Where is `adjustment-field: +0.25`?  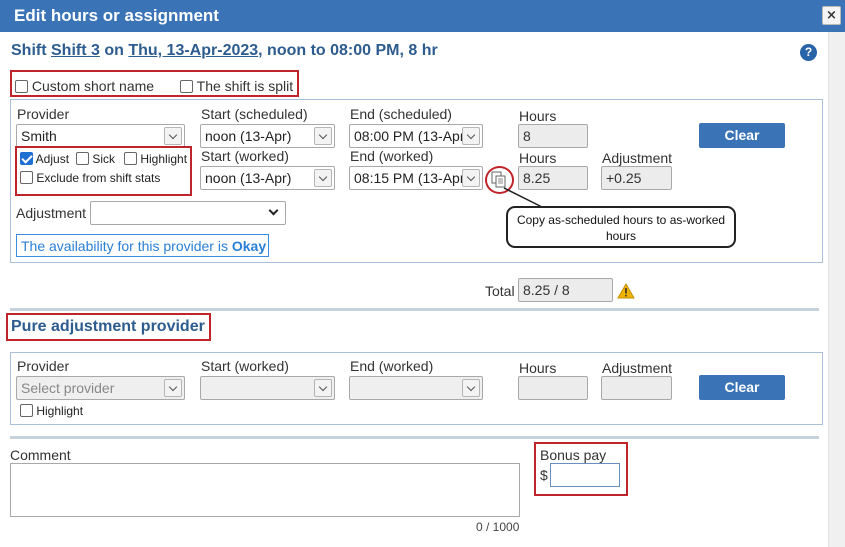
adjustment-field: +0.25 is located at coordinates (636, 178).